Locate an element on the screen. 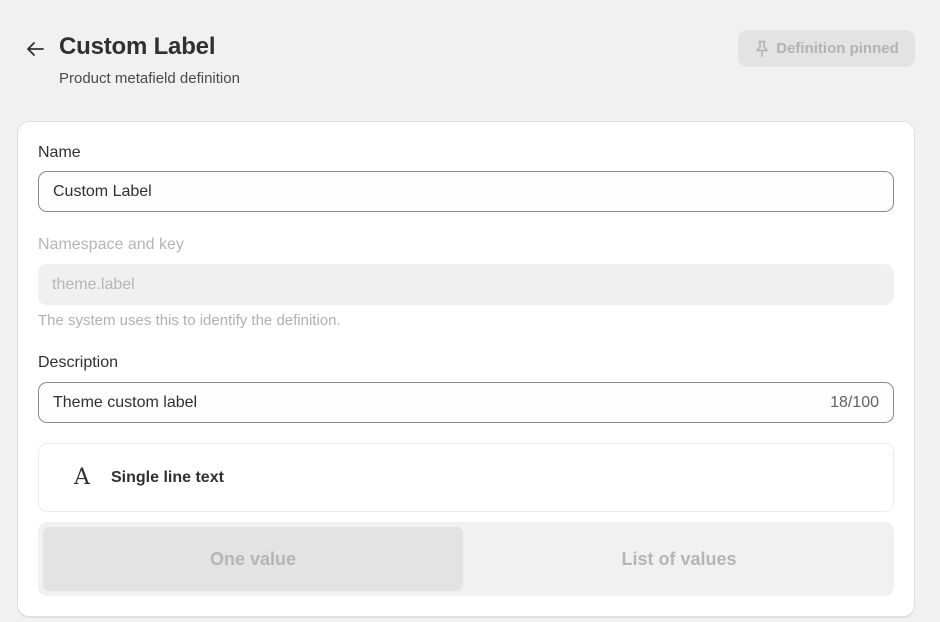  page-subtitle: Product metafield definition is located at coordinates (149, 78).